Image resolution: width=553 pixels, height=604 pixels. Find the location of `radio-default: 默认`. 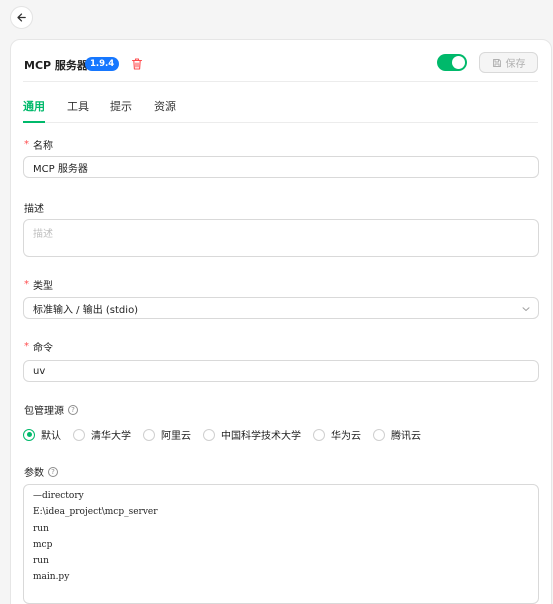

radio-default: 默认 is located at coordinates (42, 434).